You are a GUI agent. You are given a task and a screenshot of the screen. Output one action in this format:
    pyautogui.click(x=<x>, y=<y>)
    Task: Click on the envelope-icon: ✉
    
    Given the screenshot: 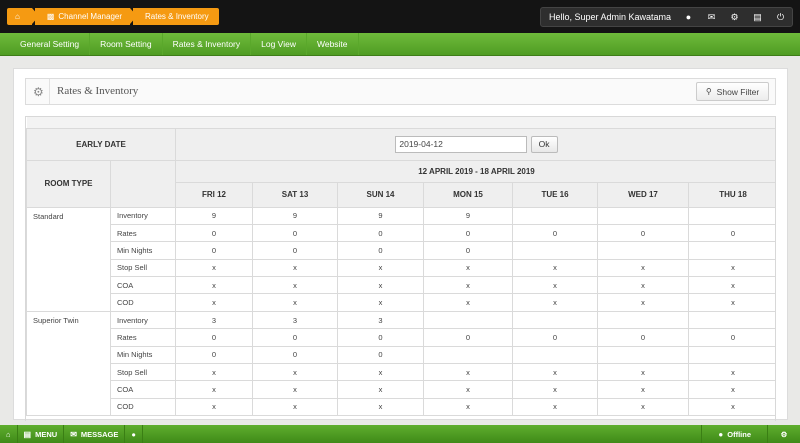 What is the action you would take?
    pyautogui.click(x=711, y=17)
    